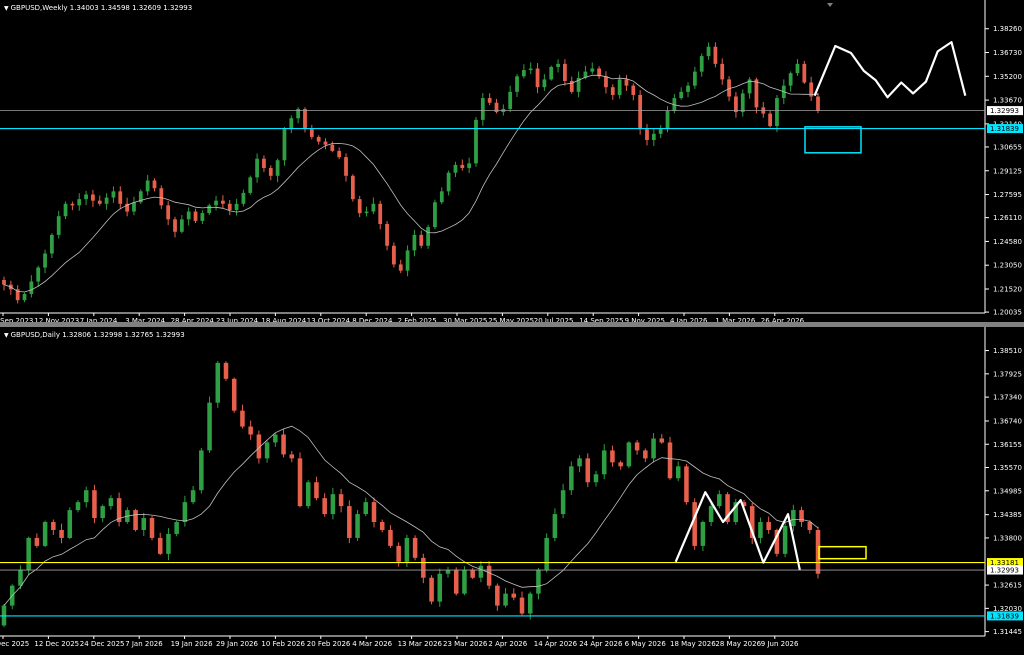 This screenshot has width=1024, height=655. Describe the element at coordinates (192, 644) in the screenshot. I see `x-tick-label: 19 Jan 2026` at that location.